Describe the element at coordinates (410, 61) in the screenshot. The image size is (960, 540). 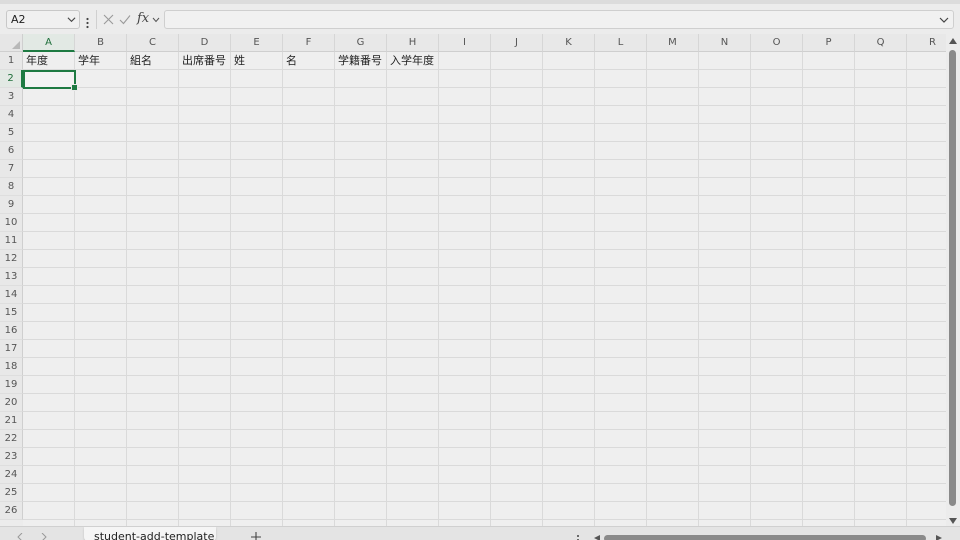
I see `cell-h1: 入学年度` at that location.